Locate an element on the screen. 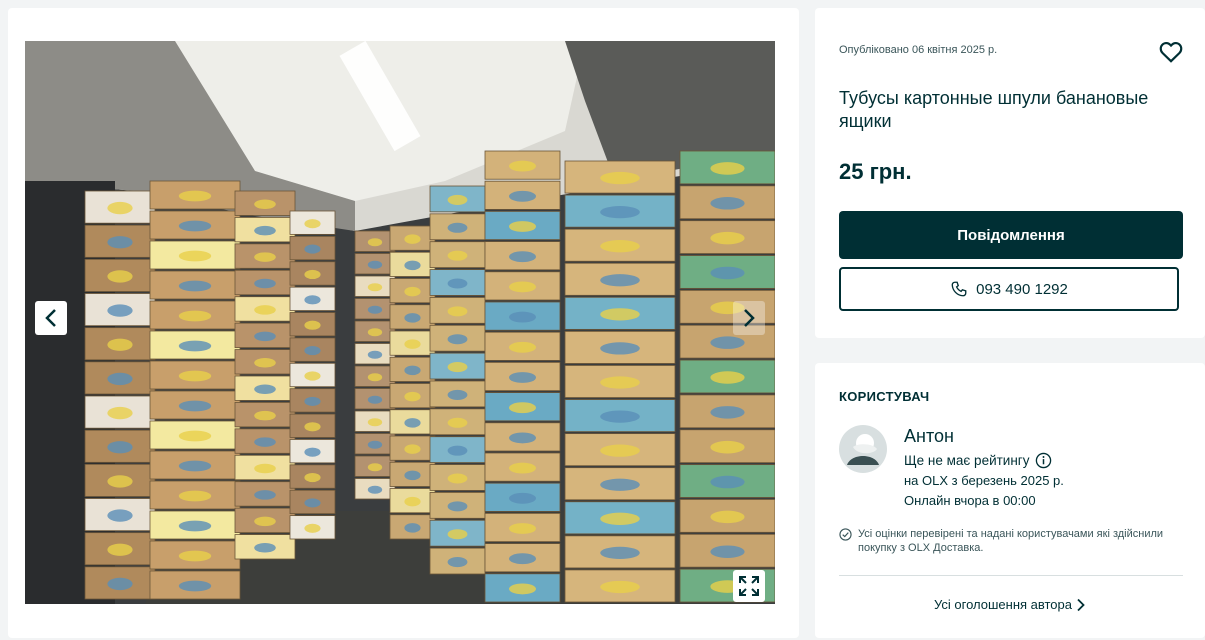  user-rating: Ще не має рейтингу is located at coordinates (978, 460).